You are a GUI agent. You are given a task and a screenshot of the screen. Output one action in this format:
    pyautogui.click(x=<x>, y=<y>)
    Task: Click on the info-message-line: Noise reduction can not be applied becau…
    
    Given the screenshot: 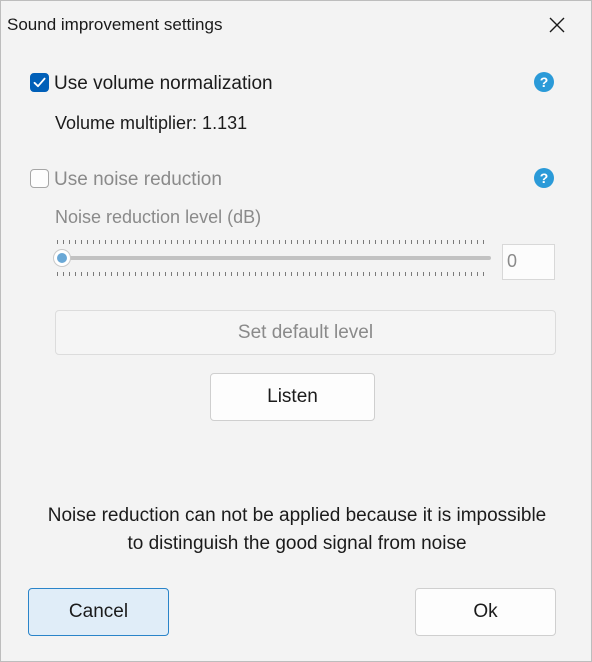 What is the action you would take?
    pyautogui.click(x=297, y=515)
    